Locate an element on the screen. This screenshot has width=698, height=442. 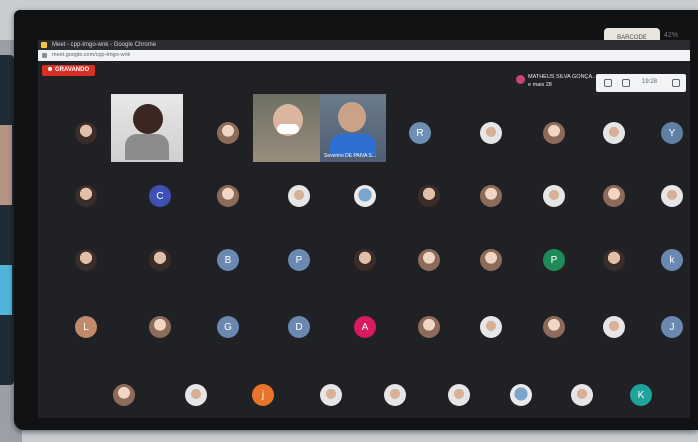
participant-avatar: J is located at coordinates (672, 327).